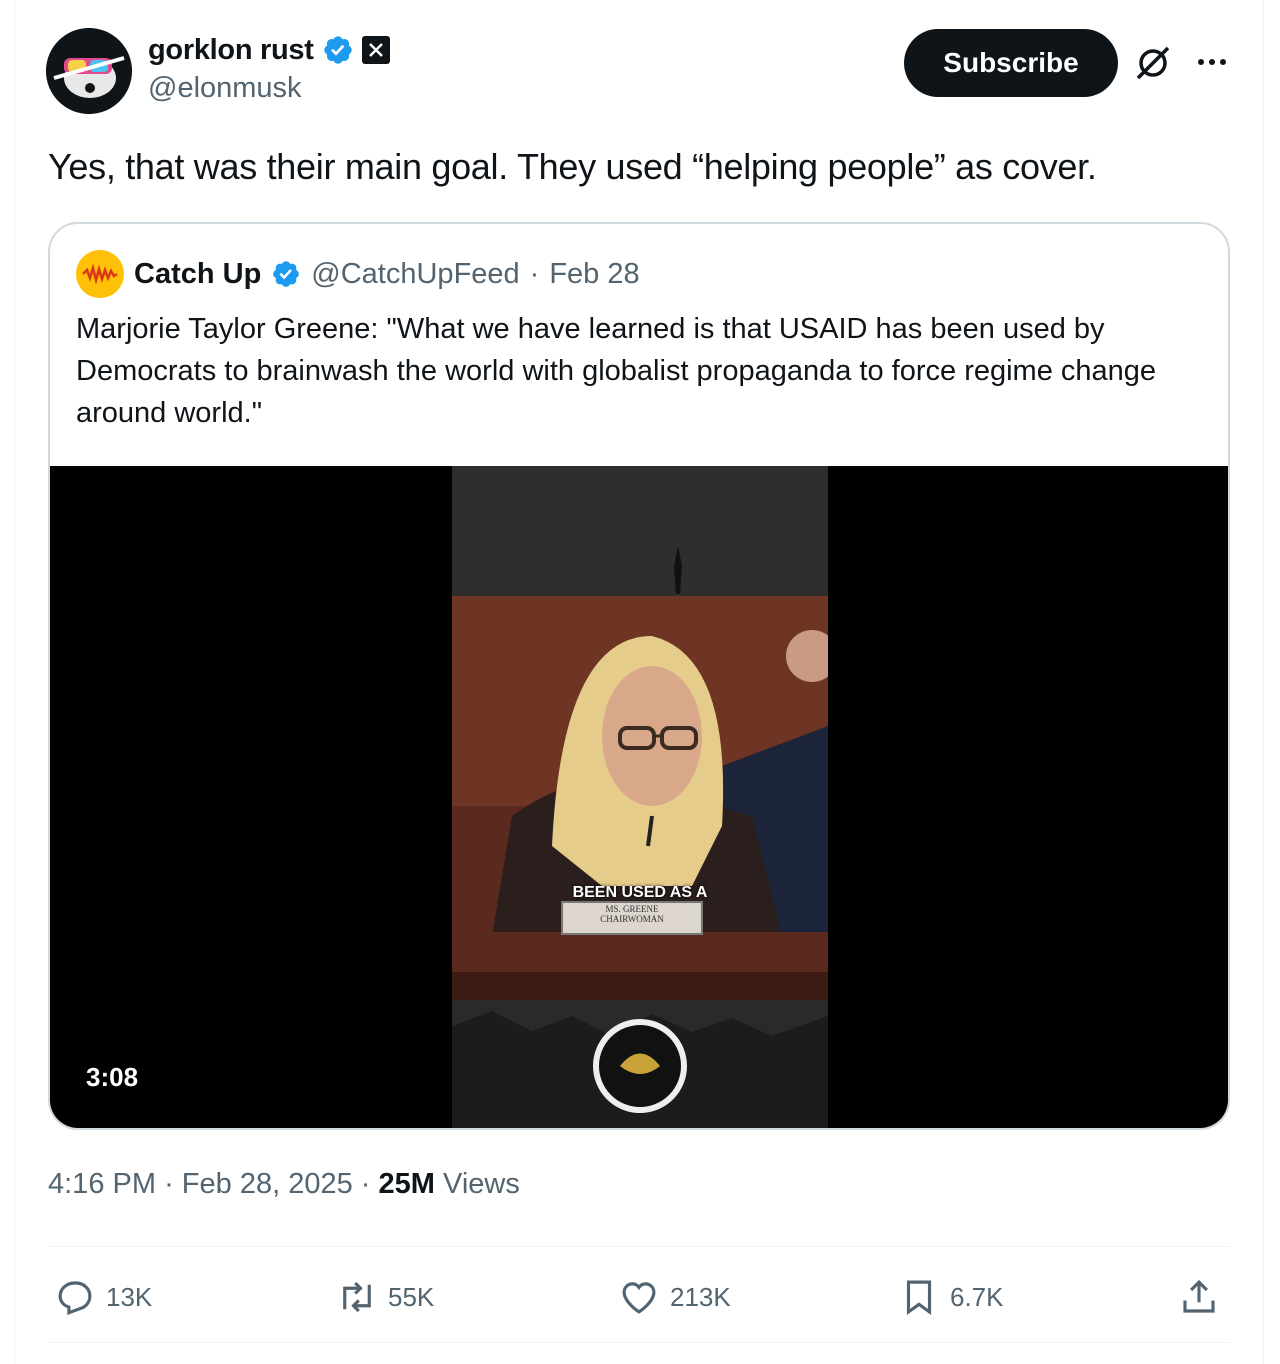 This screenshot has height=1364, width=1280. Describe the element at coordinates (231, 50) in the screenshot. I see `author-display-name: gorklon rust` at that location.